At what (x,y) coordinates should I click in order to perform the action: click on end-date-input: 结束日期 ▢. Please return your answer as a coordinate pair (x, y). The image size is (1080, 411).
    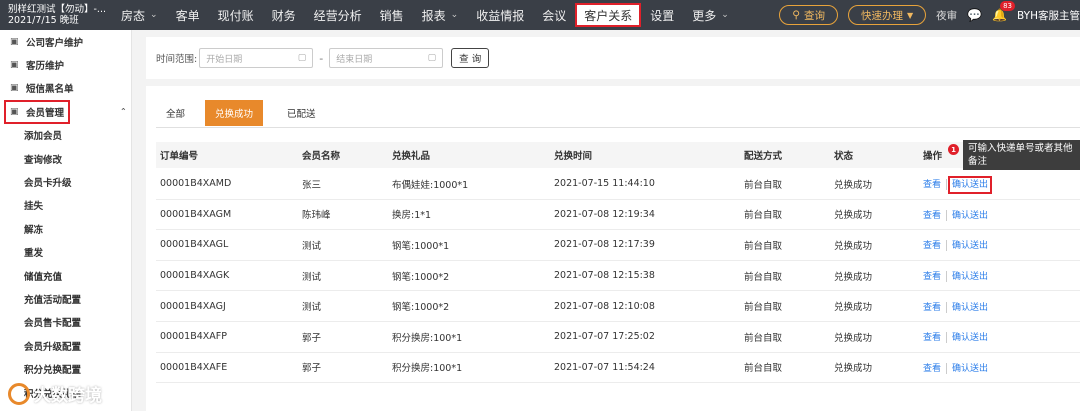
    Looking at the image, I should click on (386, 58).